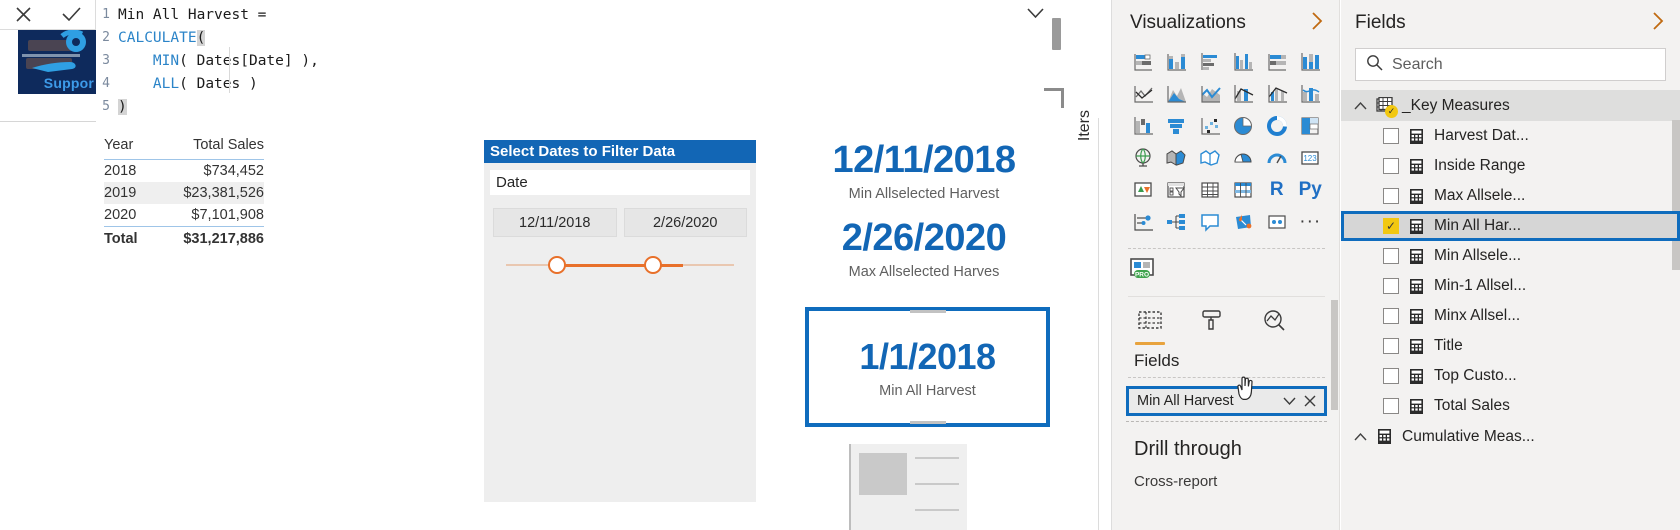  I want to click on field-well-min-all-harvest: Min All Harvest, so click(1226, 401).